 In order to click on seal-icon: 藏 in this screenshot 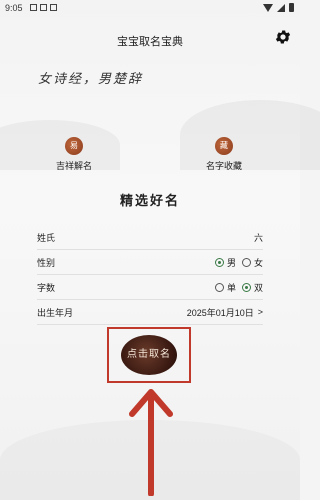, I will do `click(224, 146)`.